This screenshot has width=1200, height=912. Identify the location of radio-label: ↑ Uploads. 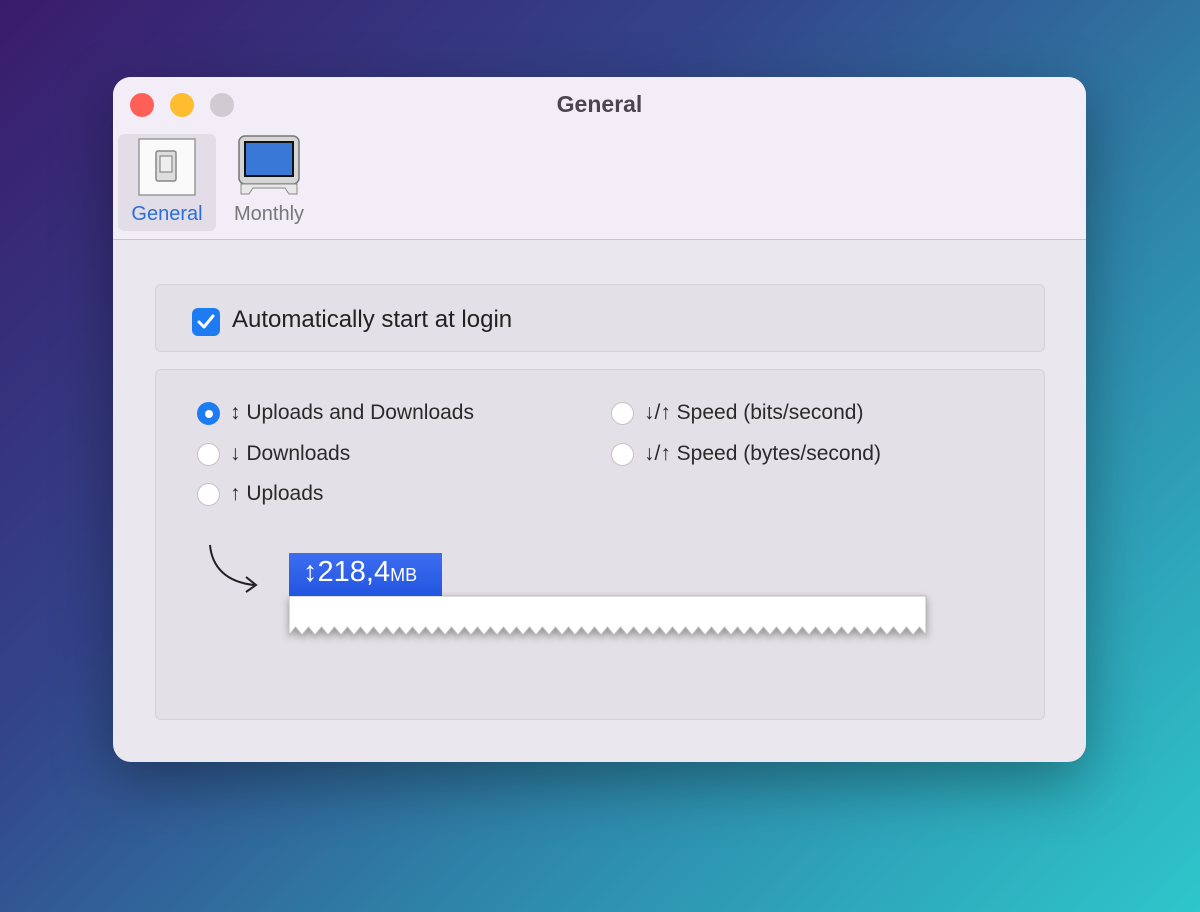
(277, 493).